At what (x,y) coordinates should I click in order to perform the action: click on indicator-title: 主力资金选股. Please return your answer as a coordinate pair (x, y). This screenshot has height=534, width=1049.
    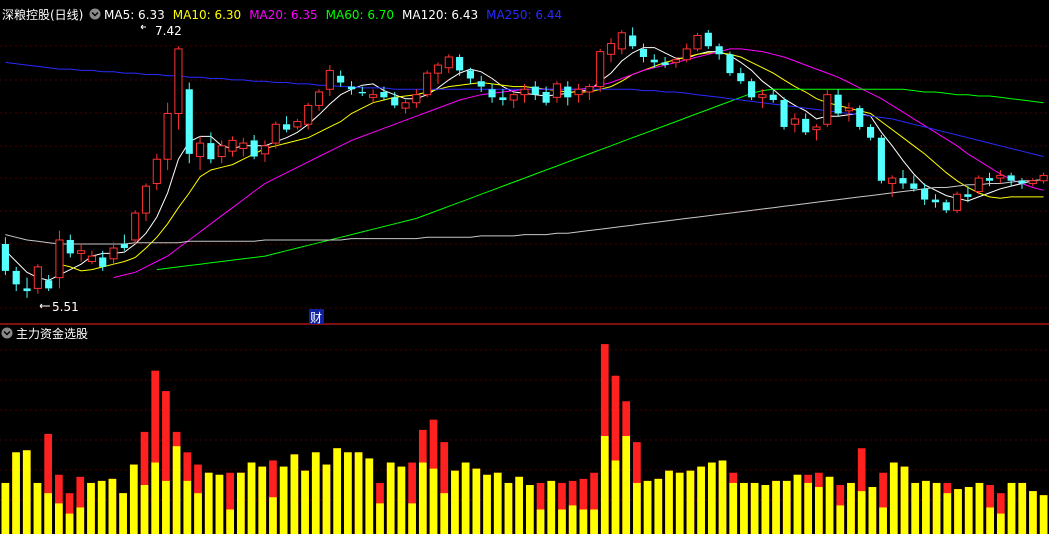
    Looking at the image, I should click on (52, 333).